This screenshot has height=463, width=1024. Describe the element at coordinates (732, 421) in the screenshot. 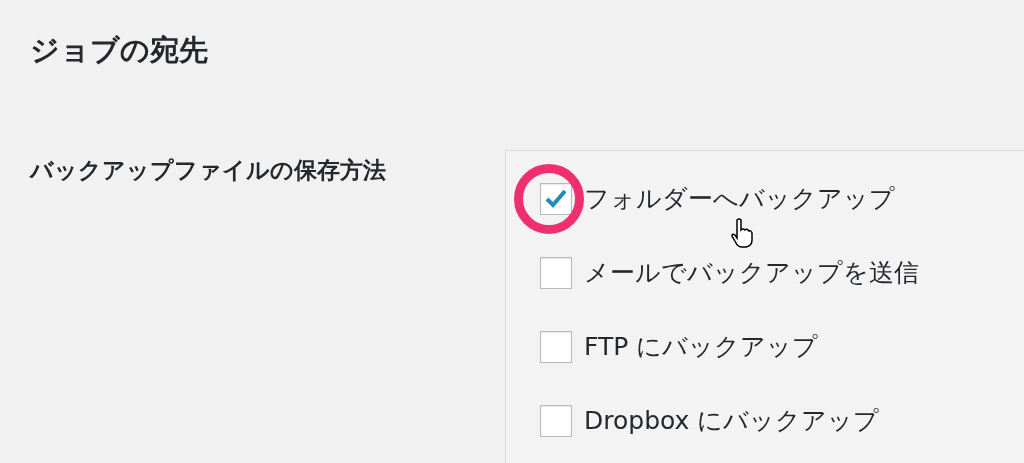

I see `option-label: Dropbox にバックアップ` at that location.